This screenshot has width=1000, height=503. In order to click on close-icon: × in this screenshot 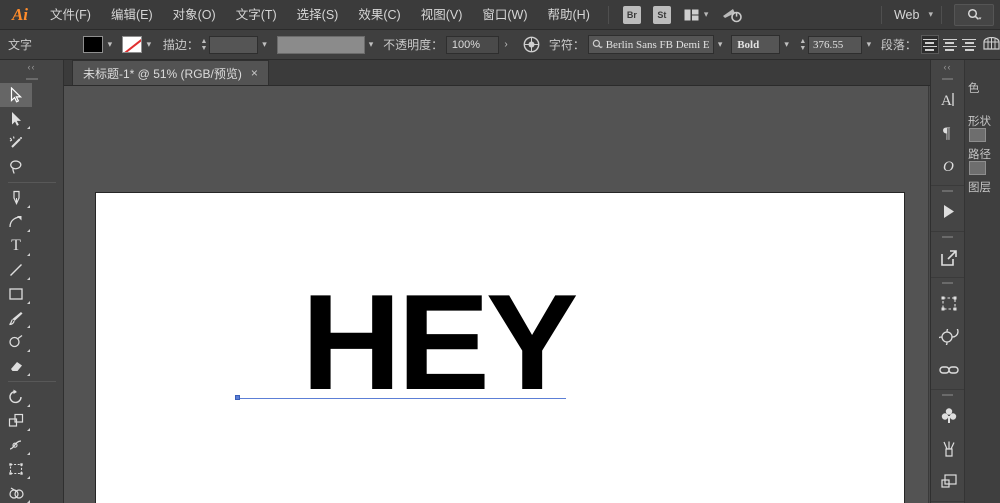, I will do `click(254, 73)`.